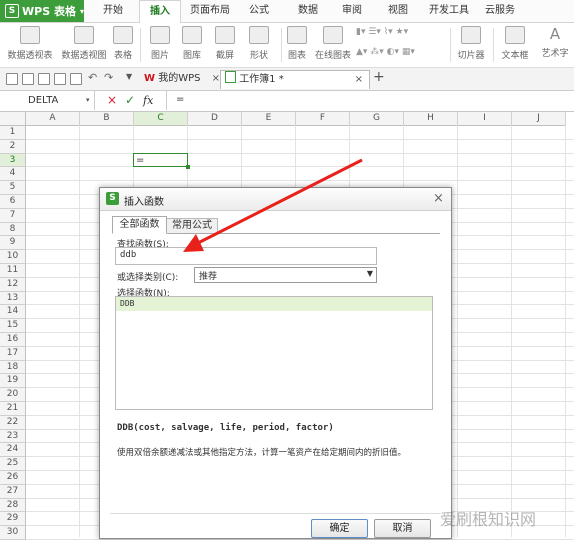 The height and width of the screenshot is (540, 574). I want to click on annotation-arrow, so click(273, 205).